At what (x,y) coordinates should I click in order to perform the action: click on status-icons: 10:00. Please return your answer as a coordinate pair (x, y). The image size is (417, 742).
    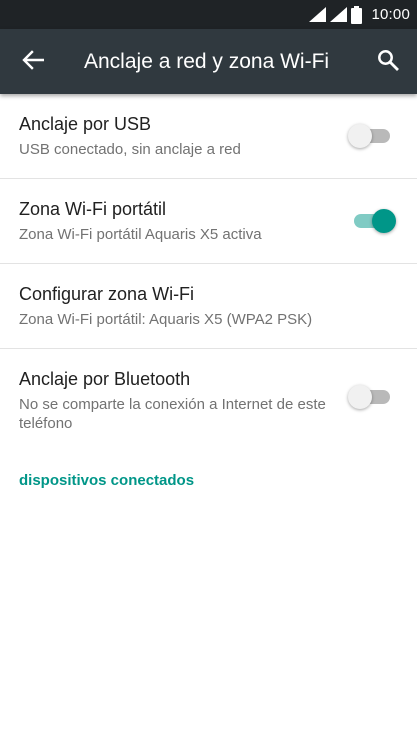
    Looking at the image, I should click on (359, 14).